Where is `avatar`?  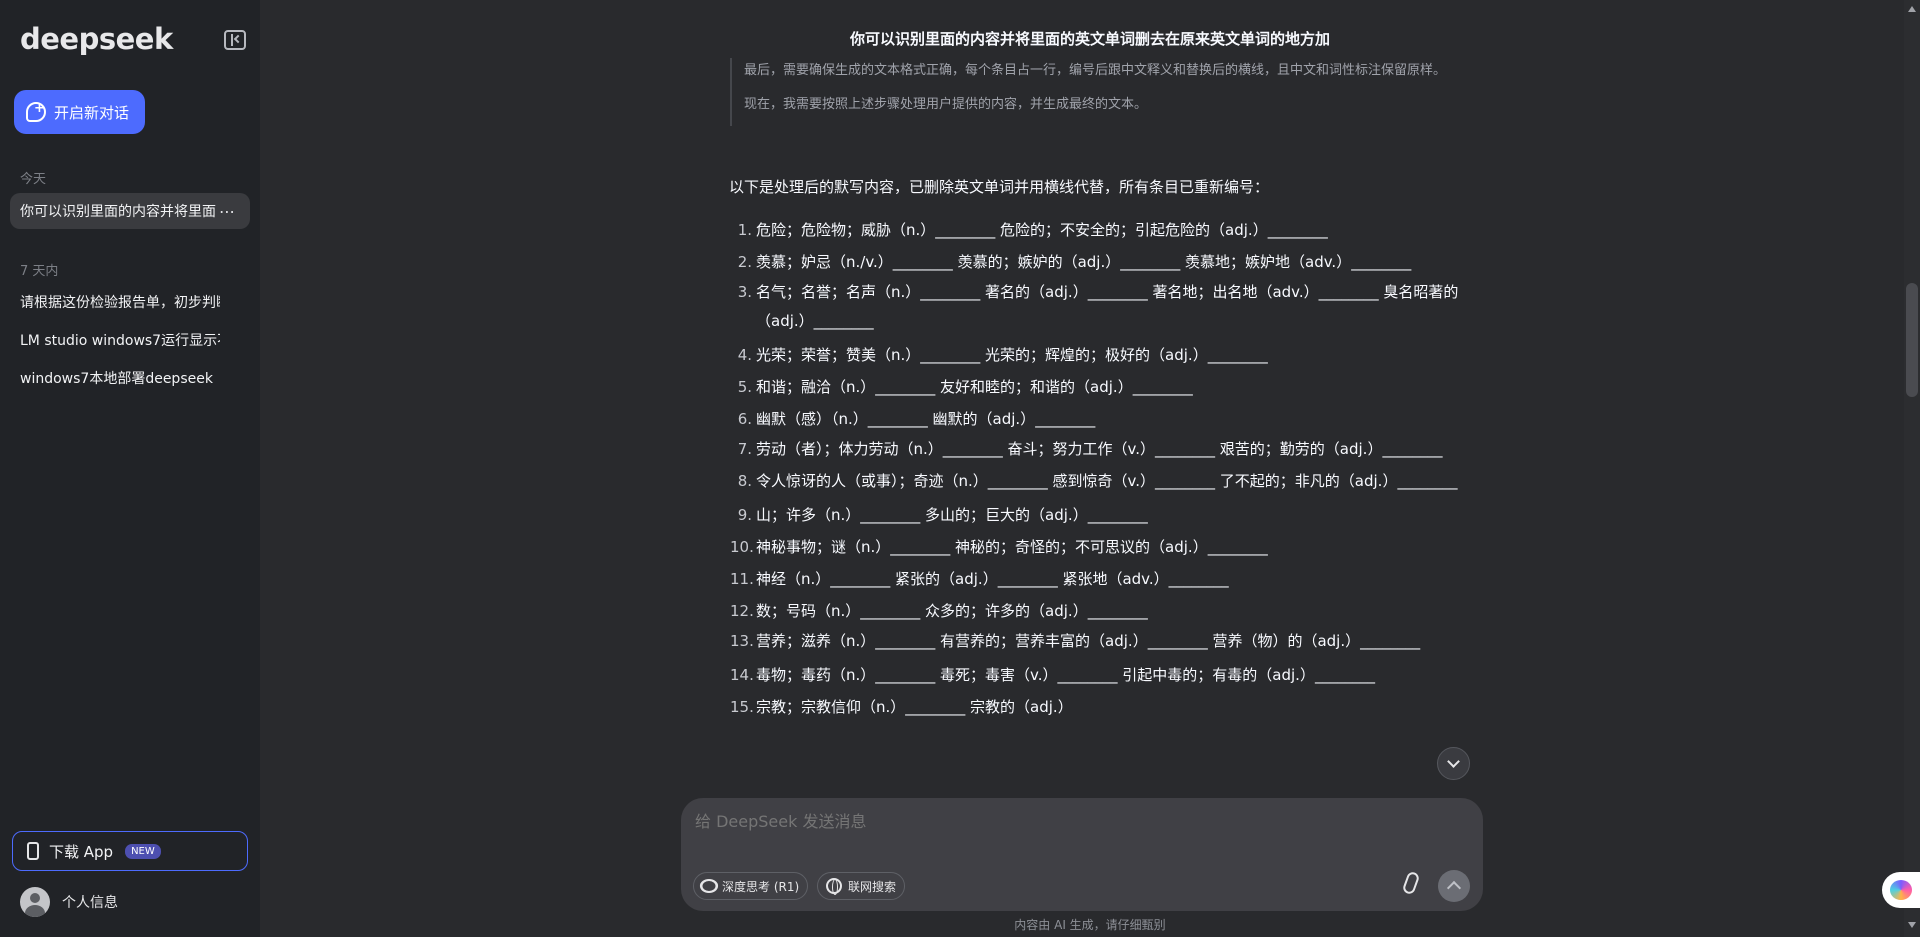 avatar is located at coordinates (35, 902).